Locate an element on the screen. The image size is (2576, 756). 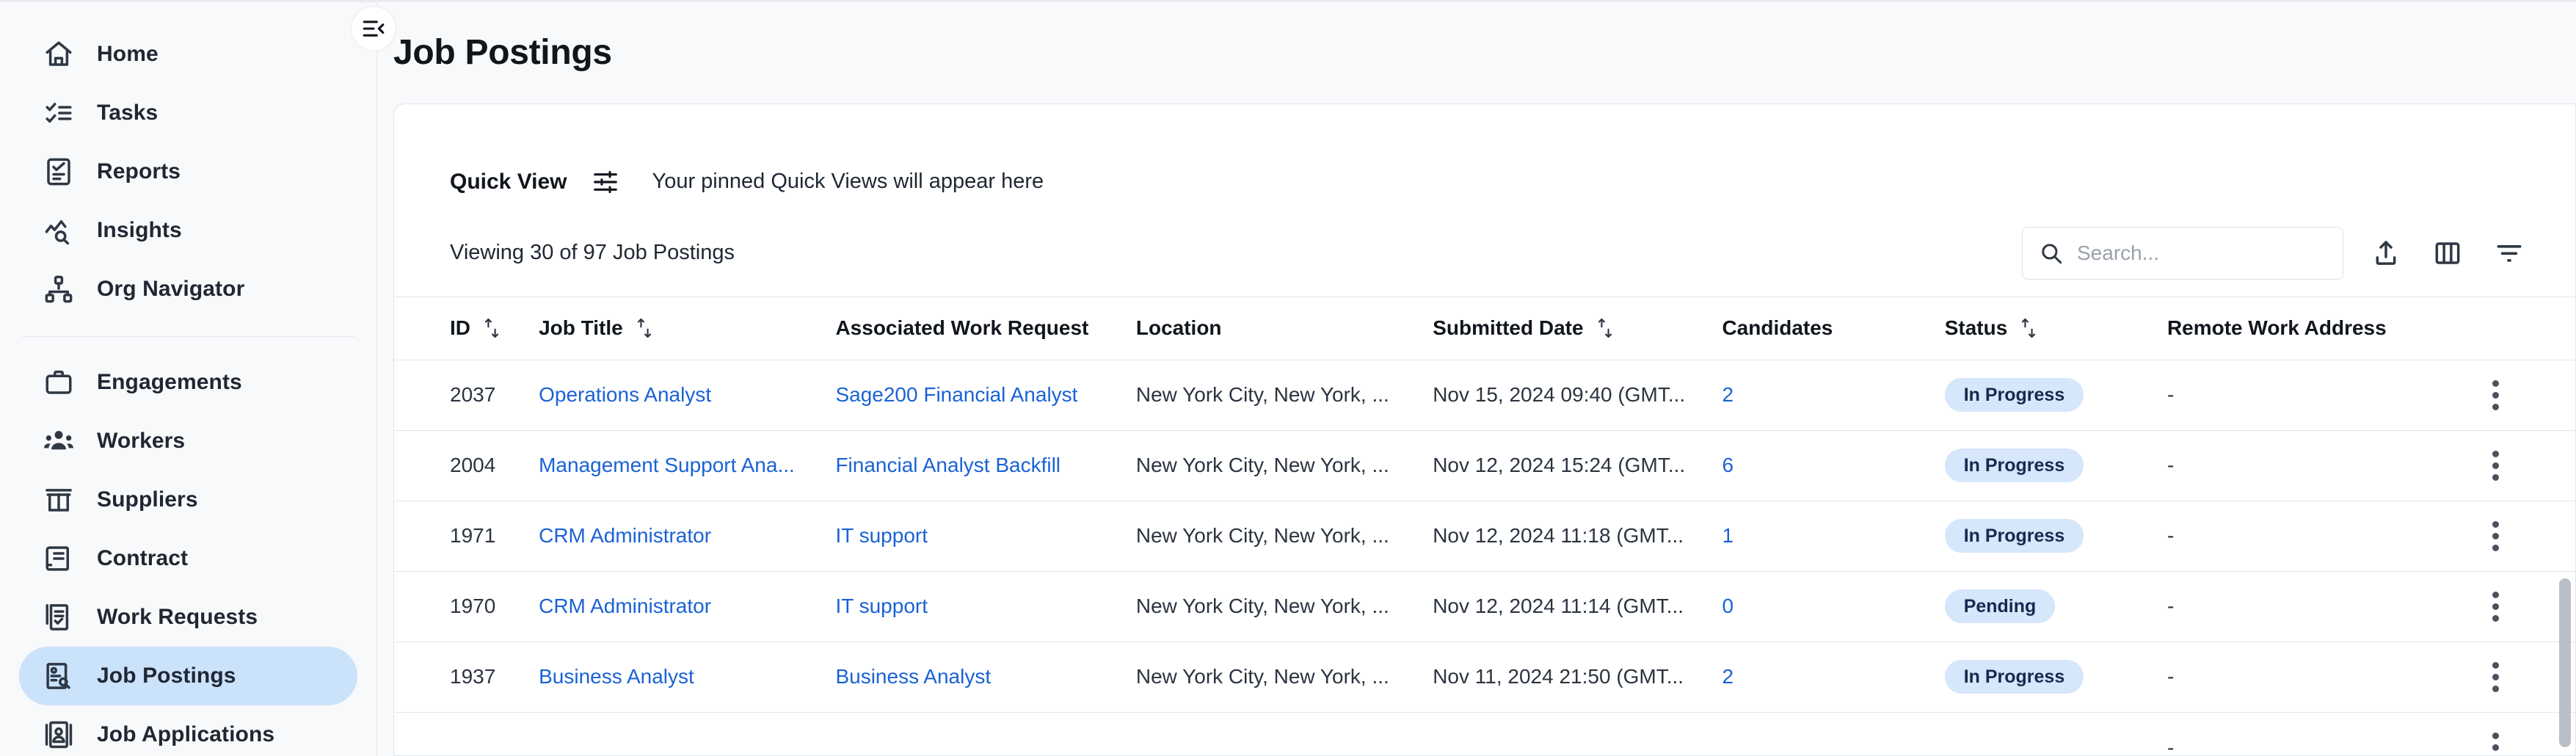
page-title: Job Postings is located at coordinates (502, 52).